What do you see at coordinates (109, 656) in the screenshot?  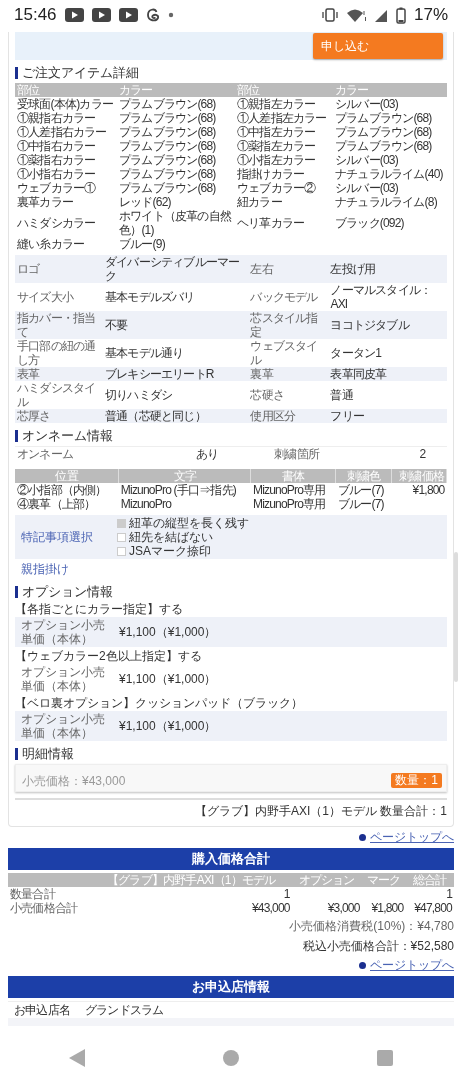 I see `option-name: 【ウェブカラー2色以上指定】する` at bounding box center [109, 656].